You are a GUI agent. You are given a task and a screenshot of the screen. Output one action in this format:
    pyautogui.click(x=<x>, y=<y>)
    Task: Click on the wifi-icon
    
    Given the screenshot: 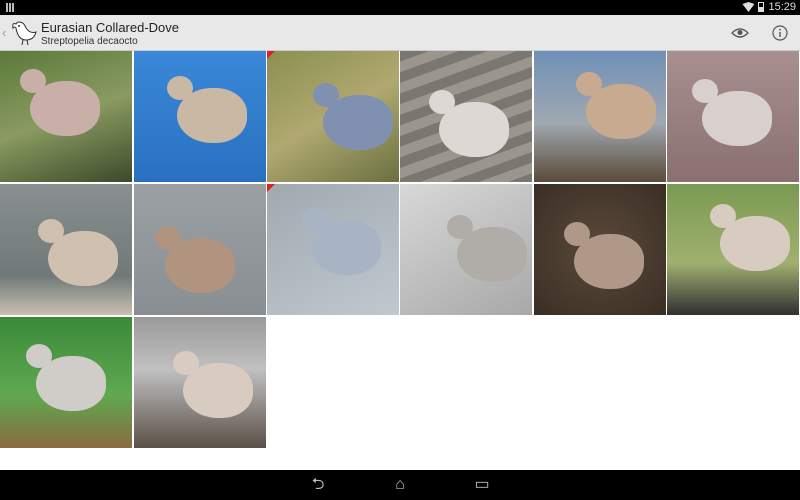 What is the action you would take?
    pyautogui.click(x=748, y=7)
    